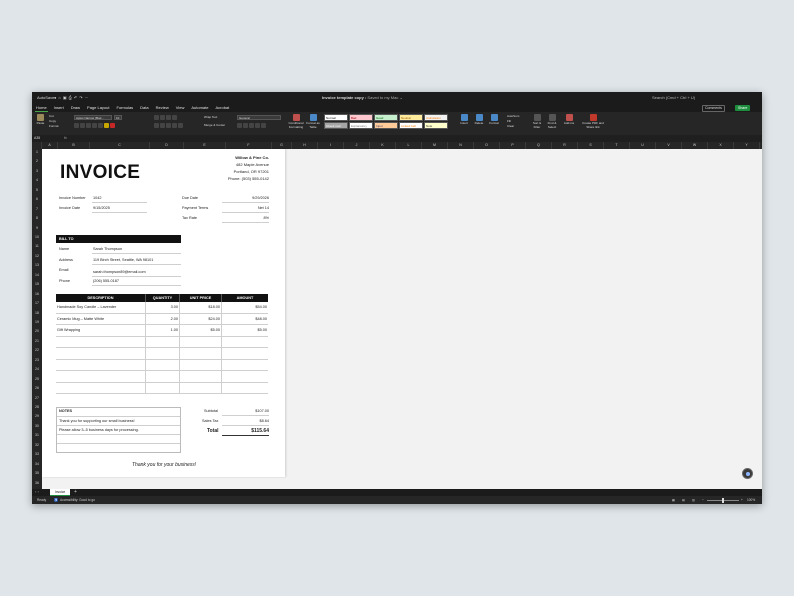 Image resolution: width=794 pixels, height=596 pixels. What do you see at coordinates (37, 161) in the screenshot?
I see `row-header: 2` at bounding box center [37, 161].